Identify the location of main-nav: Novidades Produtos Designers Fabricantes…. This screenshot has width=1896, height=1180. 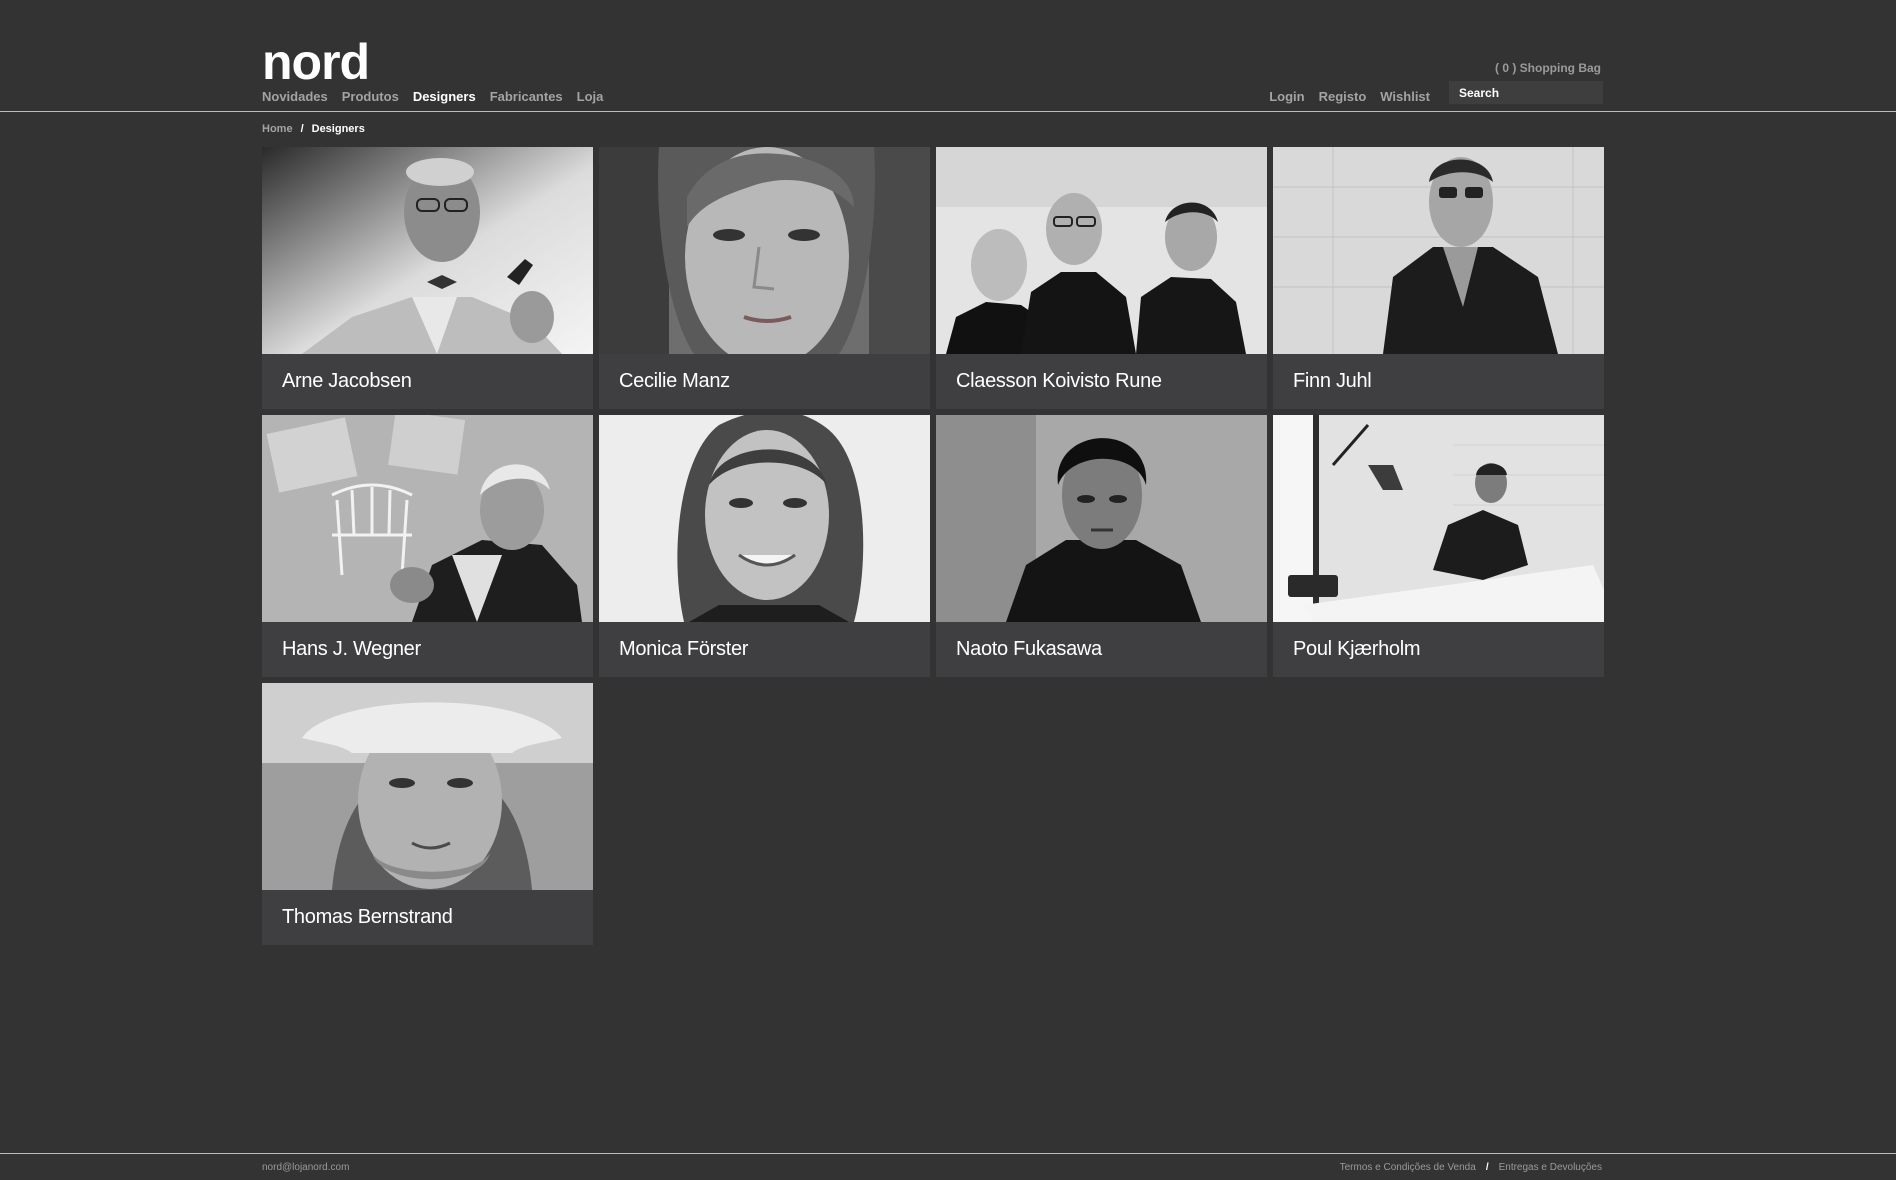
(432, 96).